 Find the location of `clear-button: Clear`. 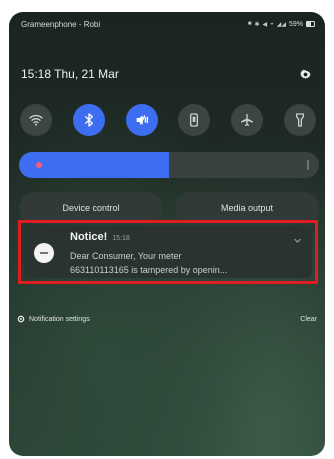

clear-button: Clear is located at coordinates (308, 319).